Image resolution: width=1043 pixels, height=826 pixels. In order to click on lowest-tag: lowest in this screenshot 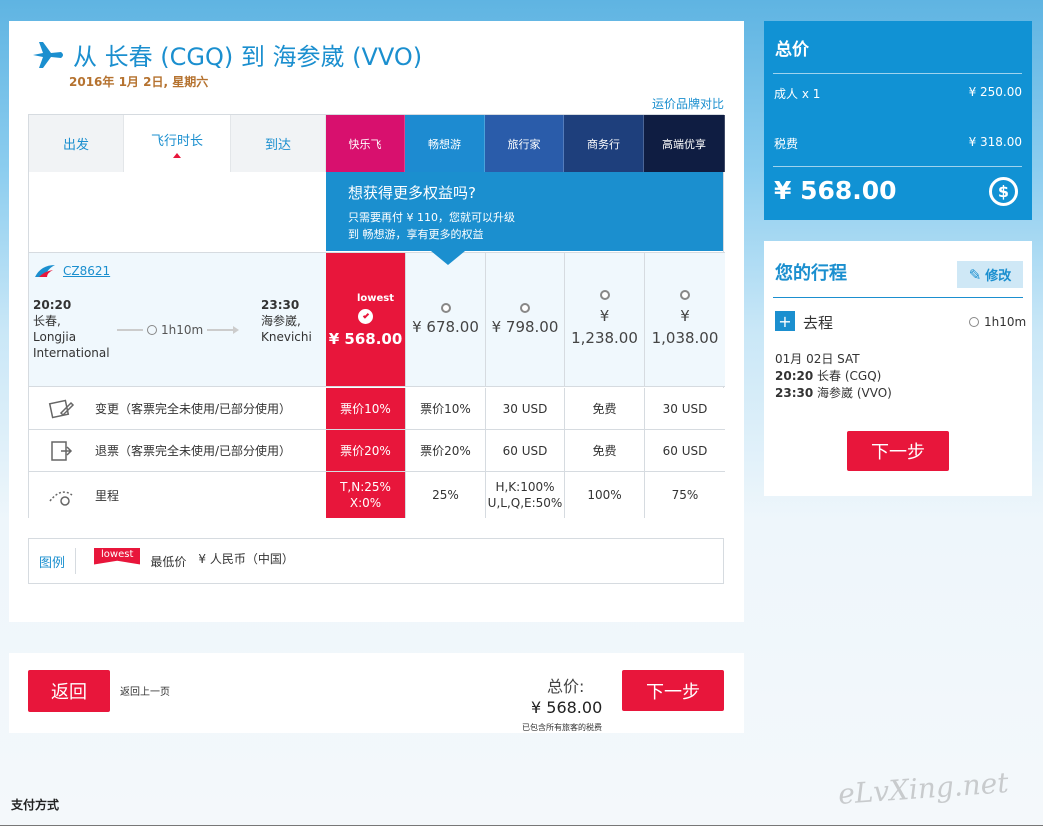, I will do `click(375, 300)`.